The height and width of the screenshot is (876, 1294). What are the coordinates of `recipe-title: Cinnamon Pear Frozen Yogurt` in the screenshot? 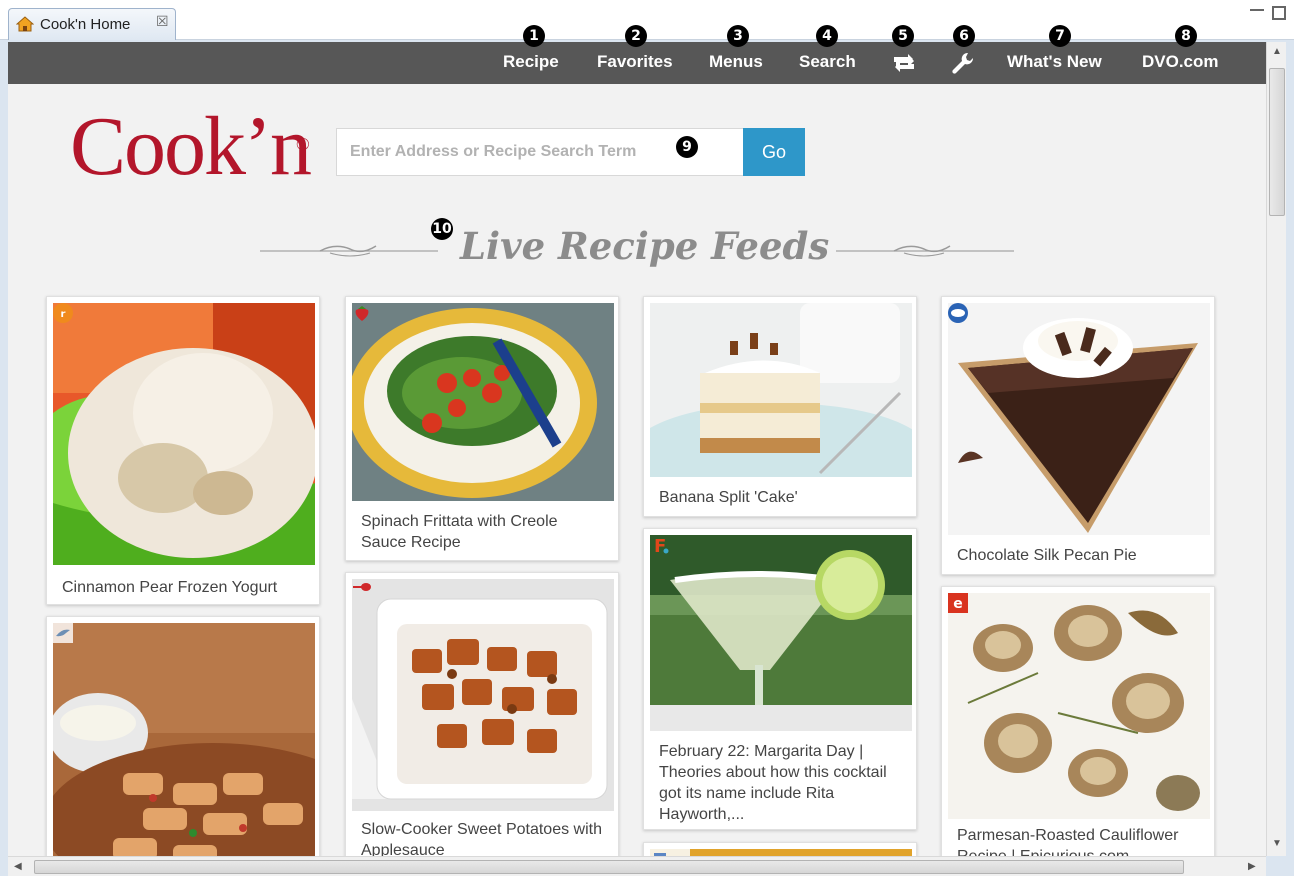 It's located at (170, 587).